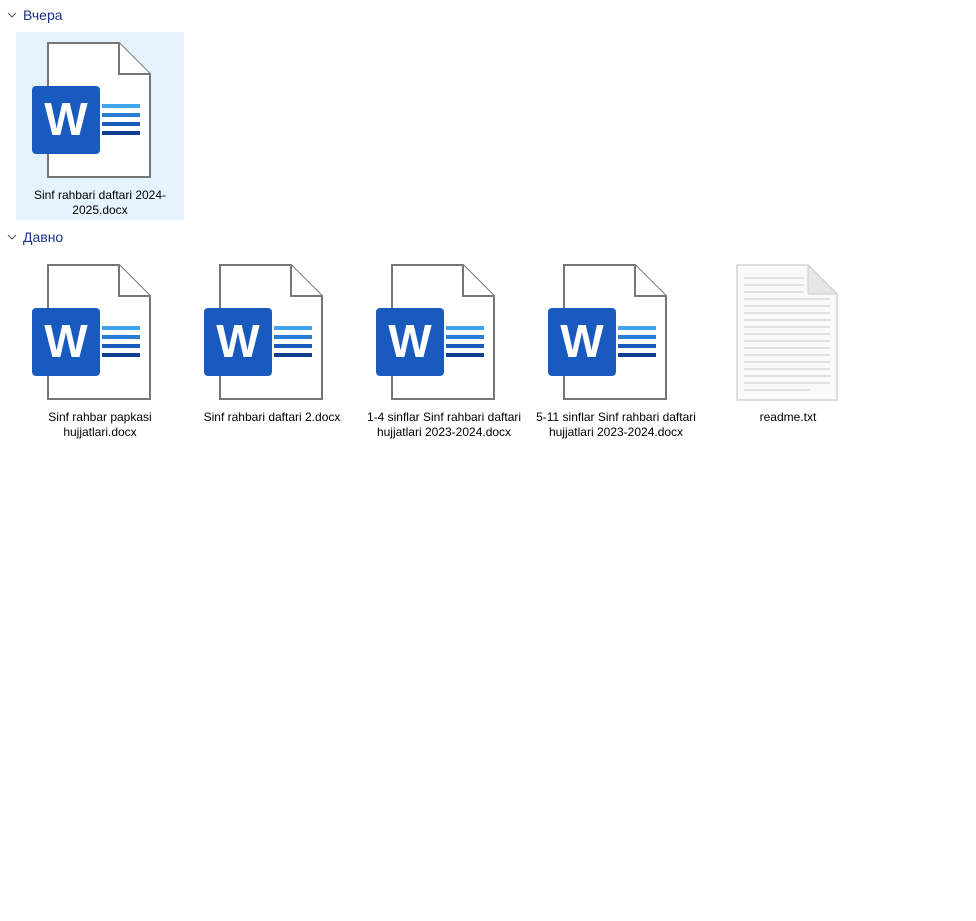 This screenshot has width=976, height=921. I want to click on file-name: readme.txt, so click(788, 417).